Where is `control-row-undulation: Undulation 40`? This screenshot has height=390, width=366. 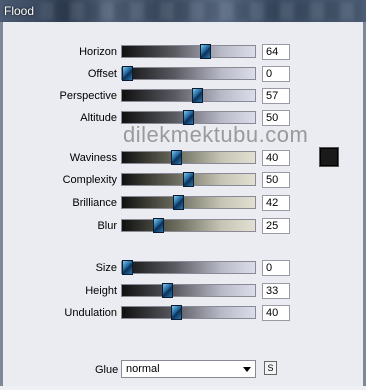
control-row-undulation: Undulation 40 is located at coordinates (183, 314).